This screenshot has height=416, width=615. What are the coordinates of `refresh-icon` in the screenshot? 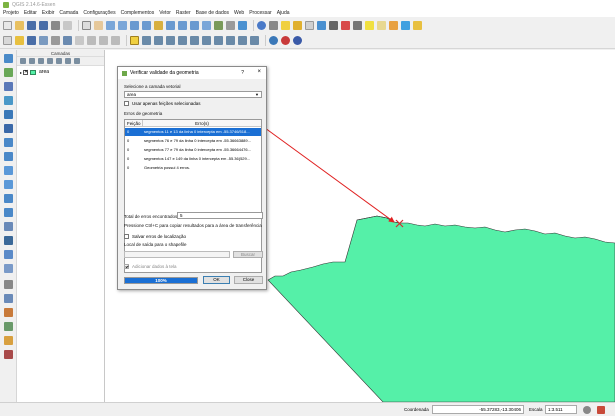 It's located at (242, 25).